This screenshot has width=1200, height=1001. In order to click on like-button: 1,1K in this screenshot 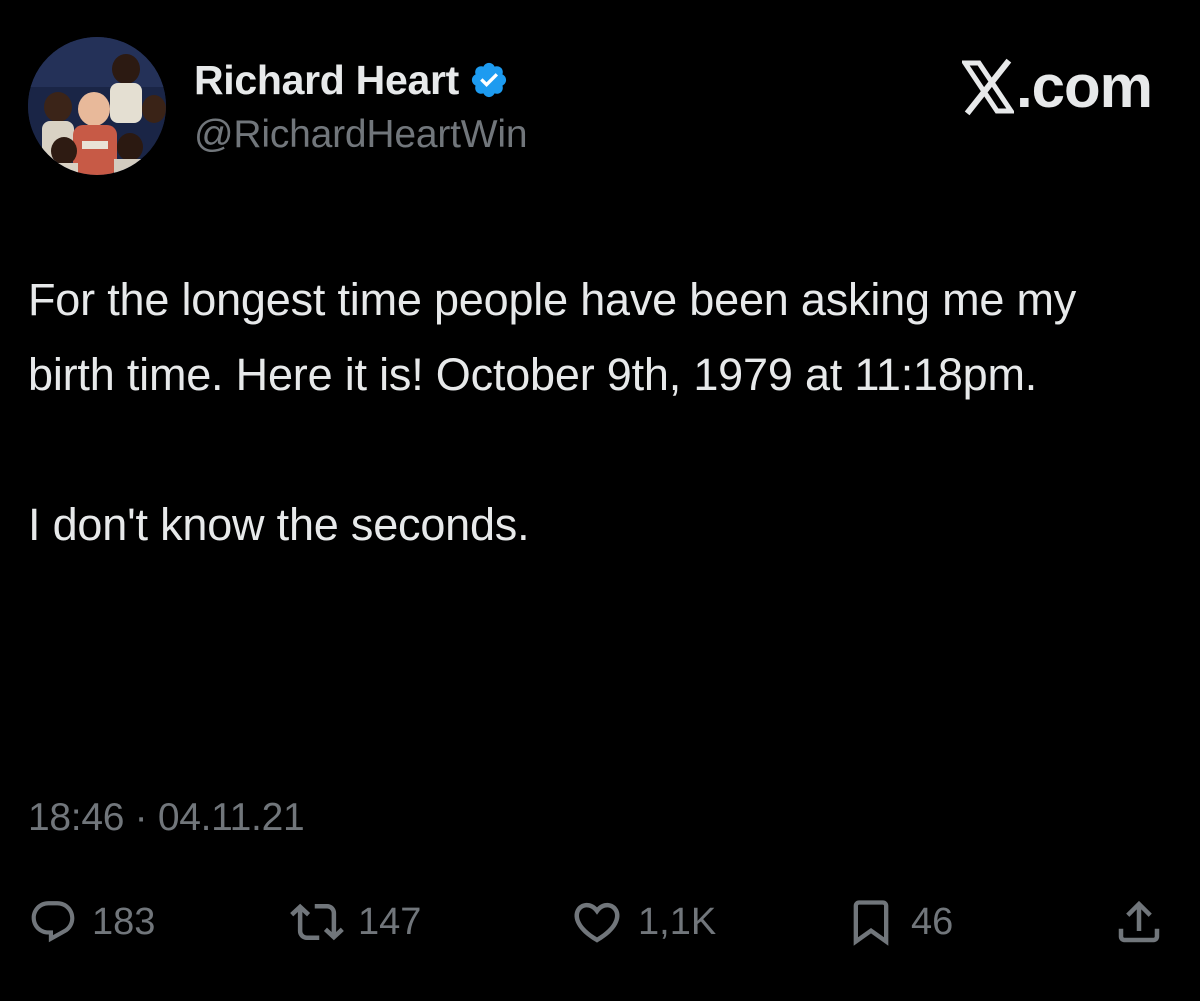, I will do `click(643, 922)`.